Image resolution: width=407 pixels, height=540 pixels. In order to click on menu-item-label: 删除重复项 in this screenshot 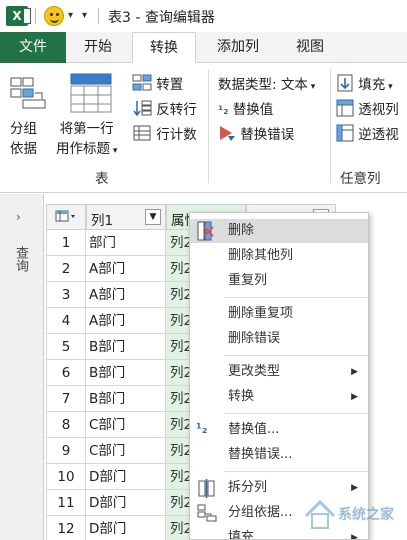, I will do `click(261, 313)`.